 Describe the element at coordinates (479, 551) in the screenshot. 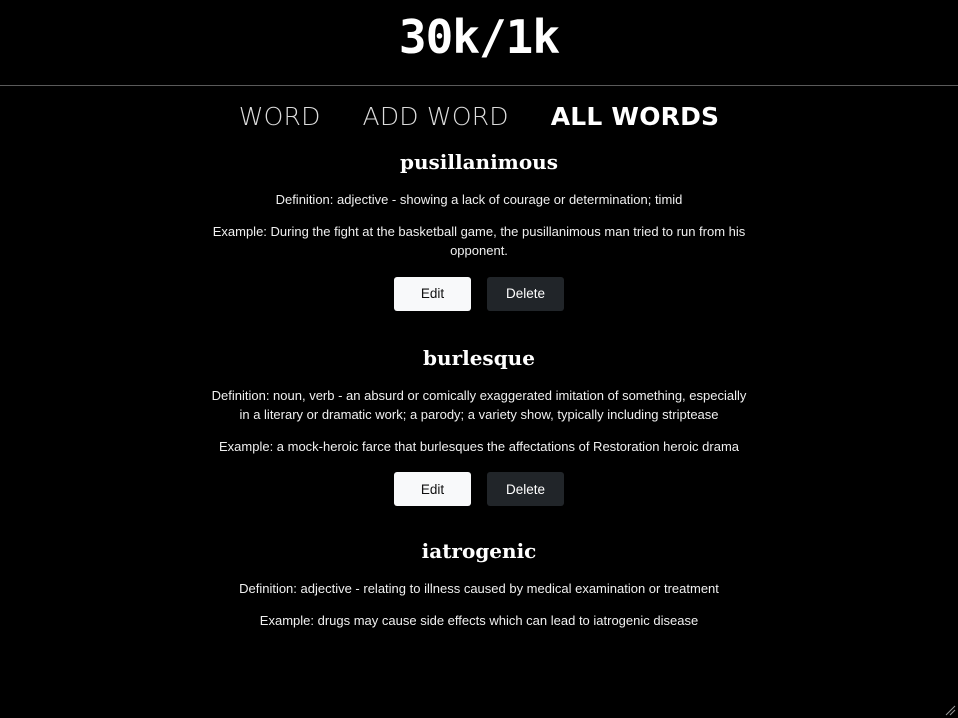

I see `word-title: iatrogenic` at that location.